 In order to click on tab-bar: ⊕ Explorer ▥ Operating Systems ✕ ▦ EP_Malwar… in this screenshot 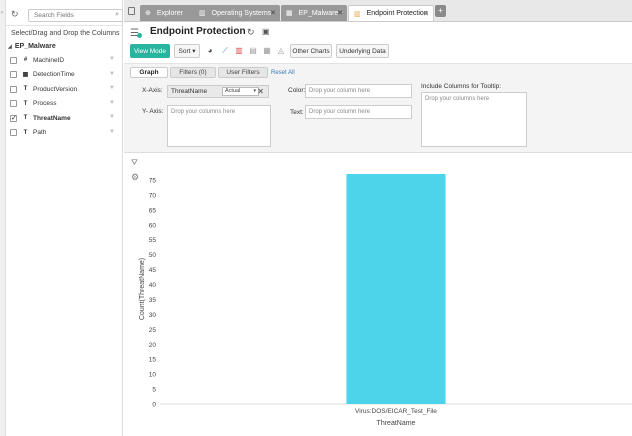, I will do `click(378, 11)`.